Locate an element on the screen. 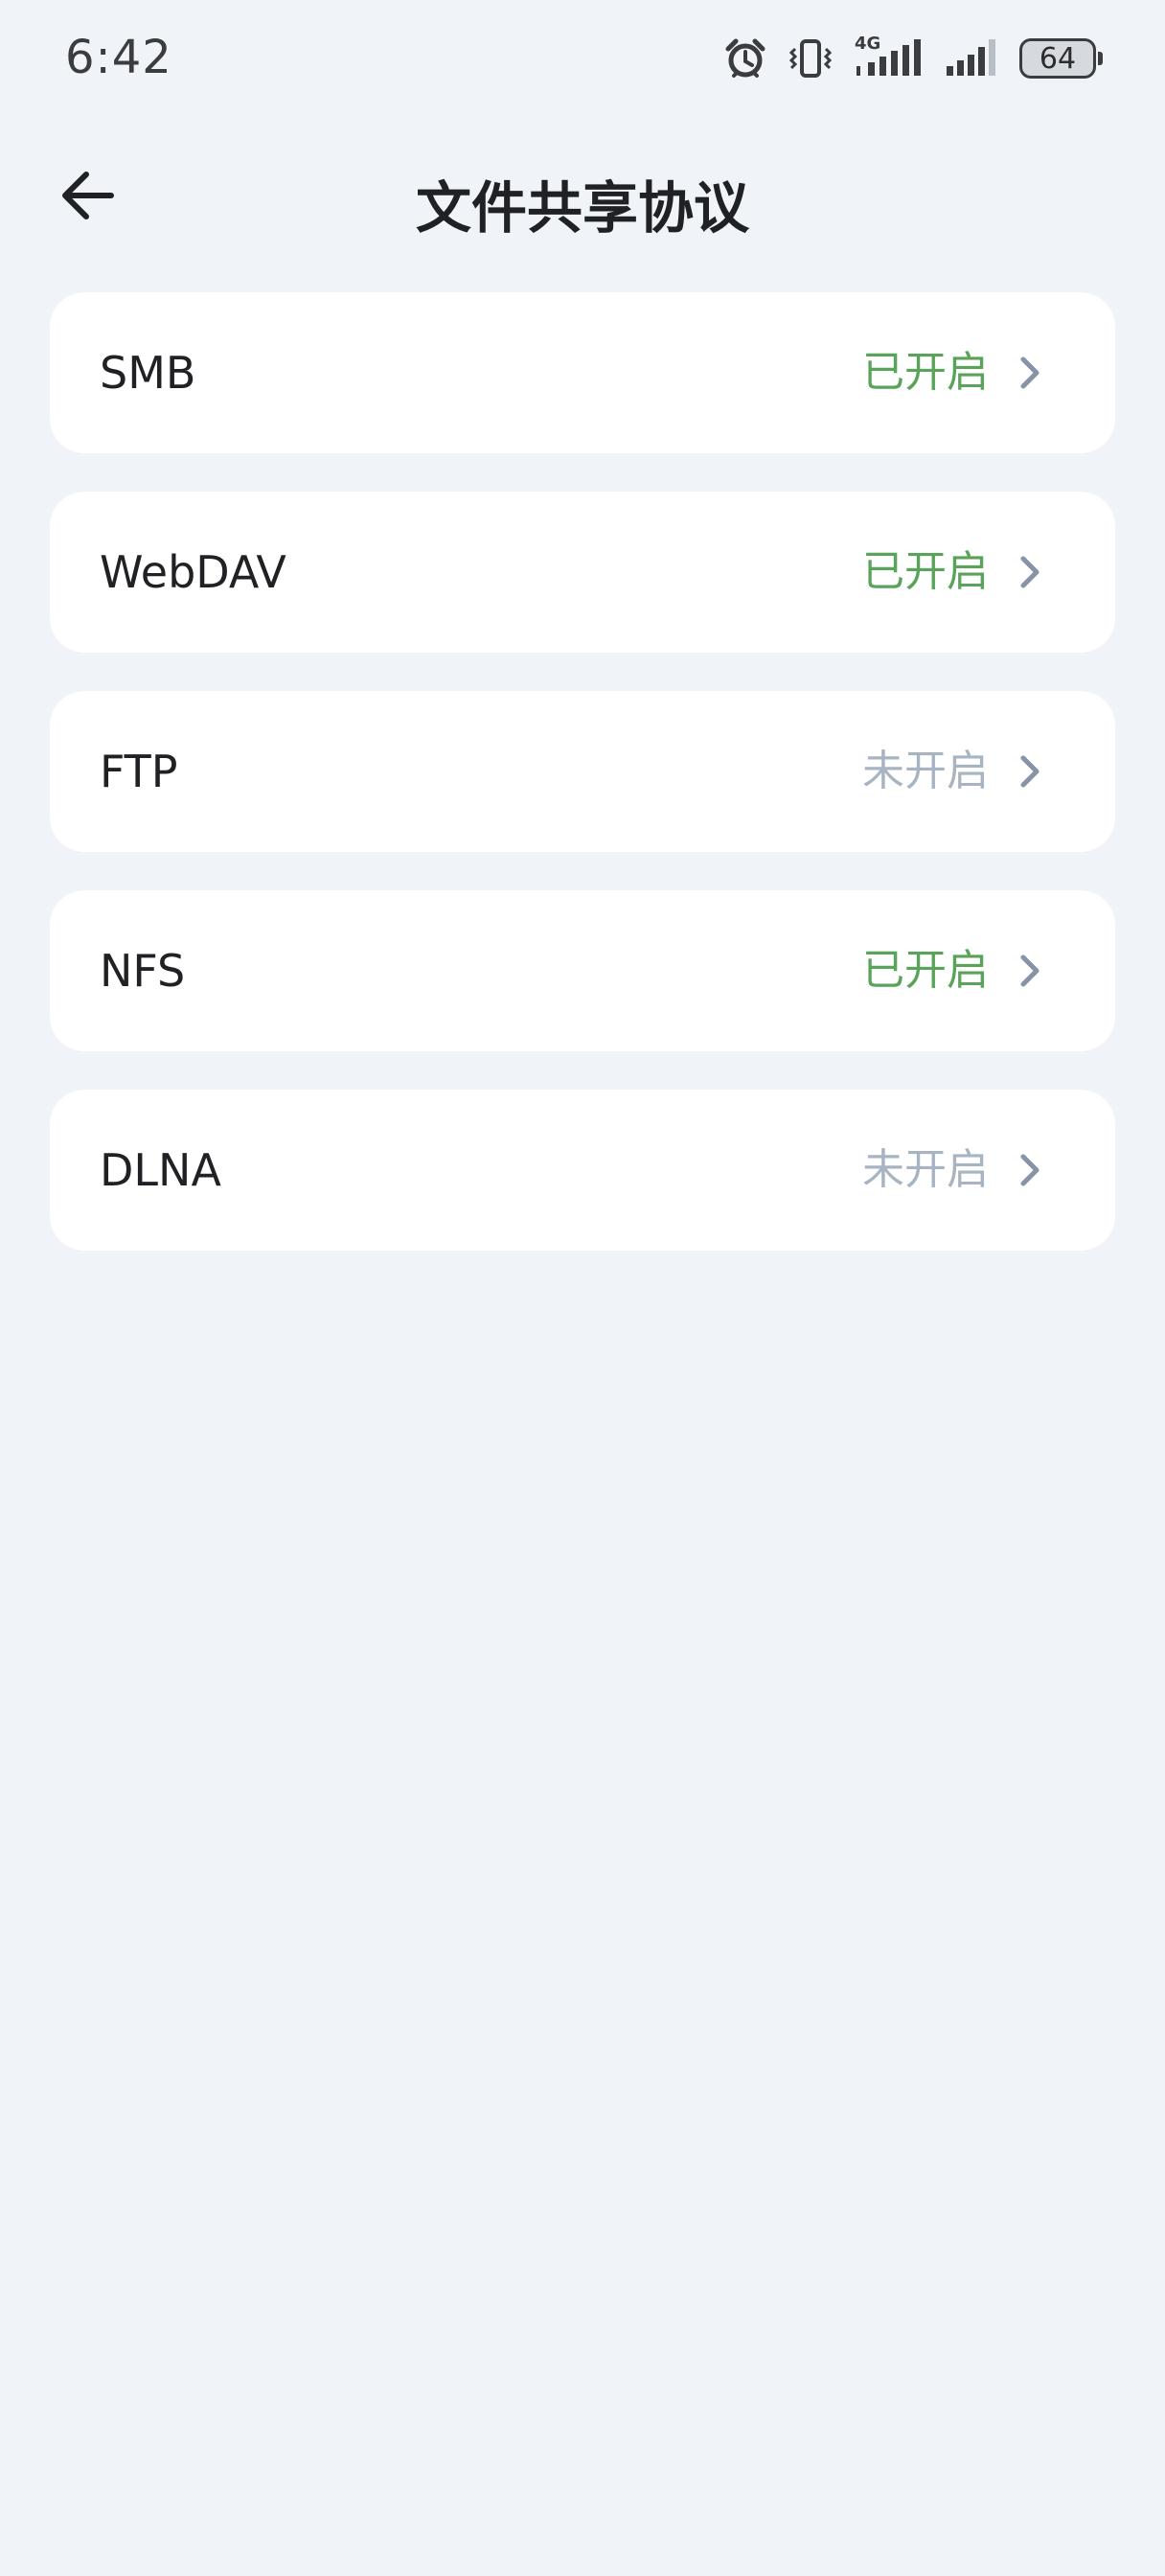  signal-4g-icon: 4G is located at coordinates (890, 57).